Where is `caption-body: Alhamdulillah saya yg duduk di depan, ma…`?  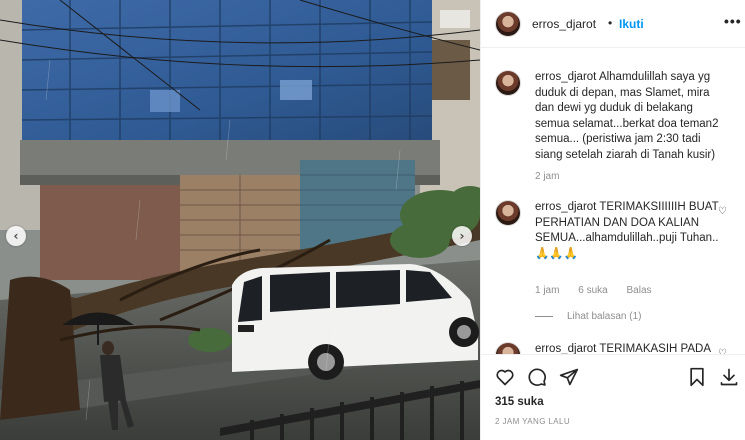 caption-body: Alhamdulillah saya yg duduk di depan, ma… is located at coordinates (627, 116).